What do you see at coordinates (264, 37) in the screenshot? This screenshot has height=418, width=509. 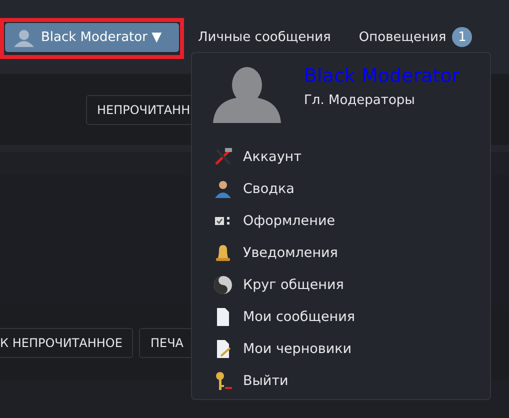 I see `nav-link: Личные сообщения` at bounding box center [264, 37].